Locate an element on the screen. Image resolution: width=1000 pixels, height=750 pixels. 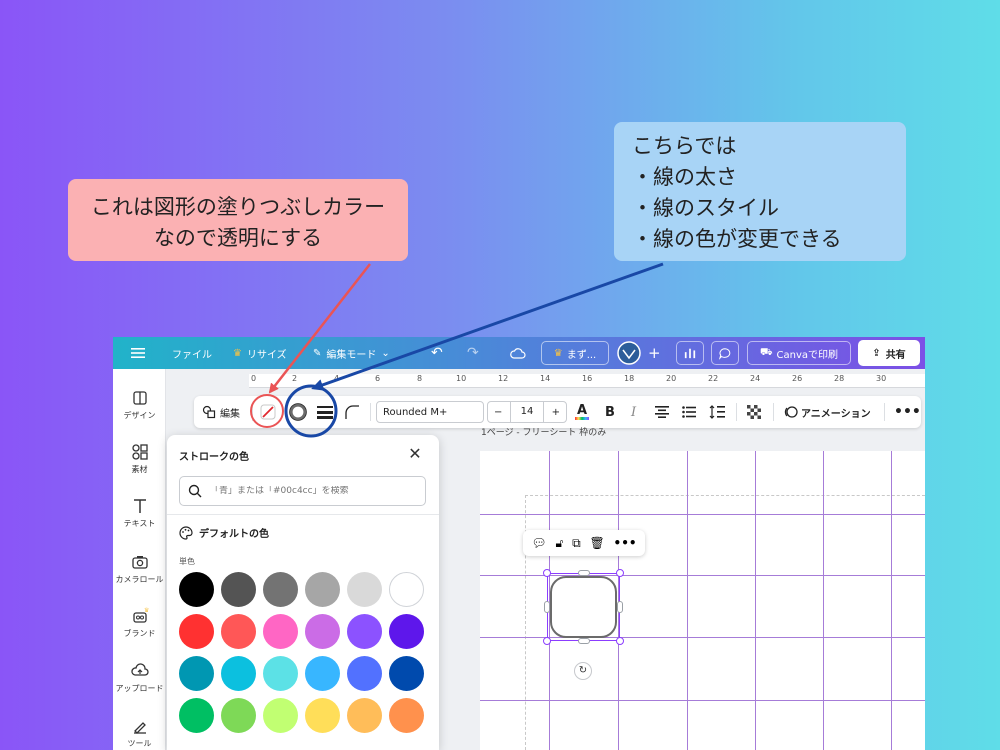
color-search is located at coordinates (302, 491).